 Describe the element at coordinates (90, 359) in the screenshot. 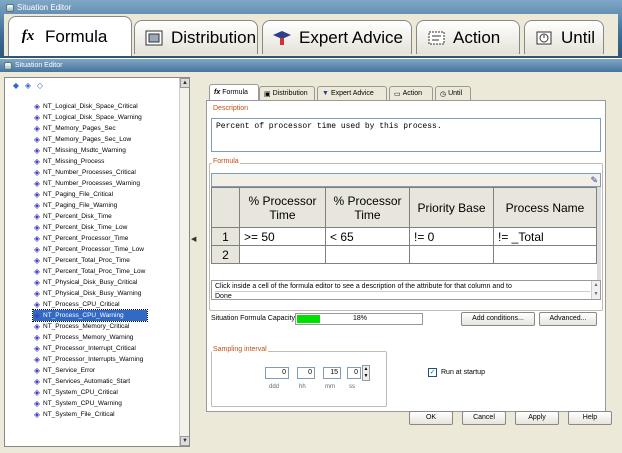

I see `tree-item: ◈ NT_Processor_Interrupts_Warning` at that location.